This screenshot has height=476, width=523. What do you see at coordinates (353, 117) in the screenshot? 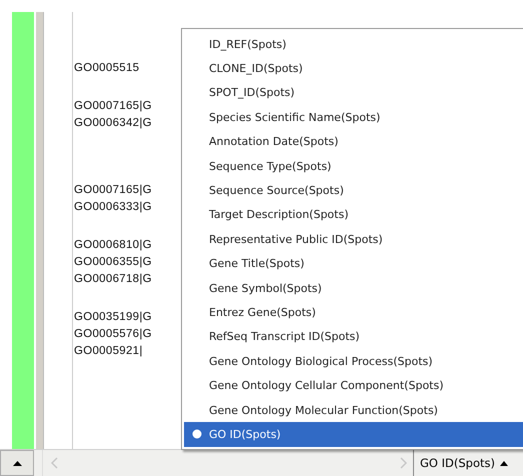
I see `menu-item: Species Scientific Name(Spots)` at bounding box center [353, 117].